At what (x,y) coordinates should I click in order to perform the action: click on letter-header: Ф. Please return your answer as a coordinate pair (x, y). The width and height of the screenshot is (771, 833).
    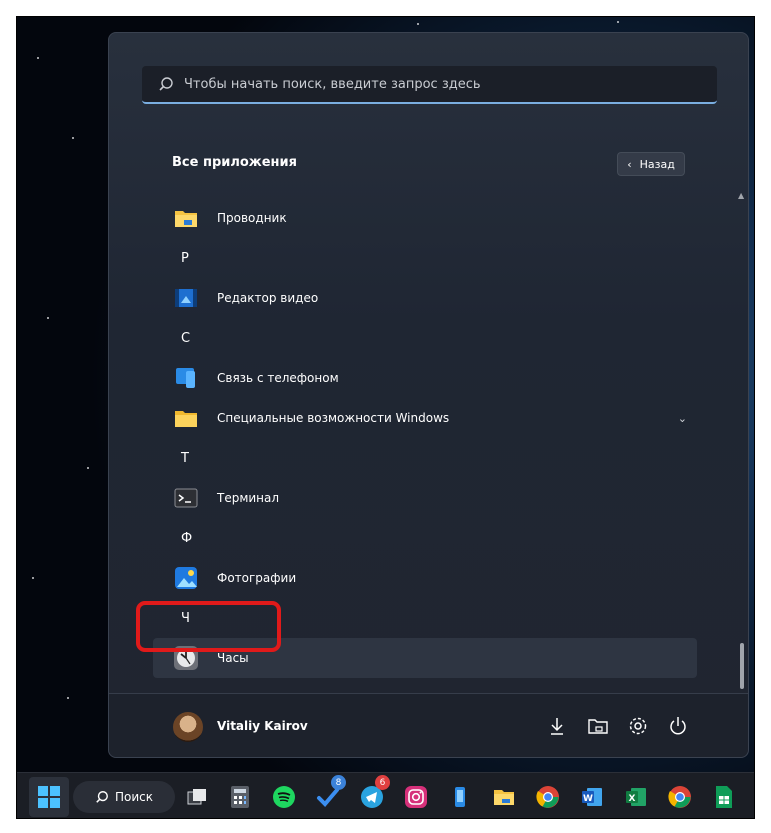
    Looking at the image, I should click on (186, 538).